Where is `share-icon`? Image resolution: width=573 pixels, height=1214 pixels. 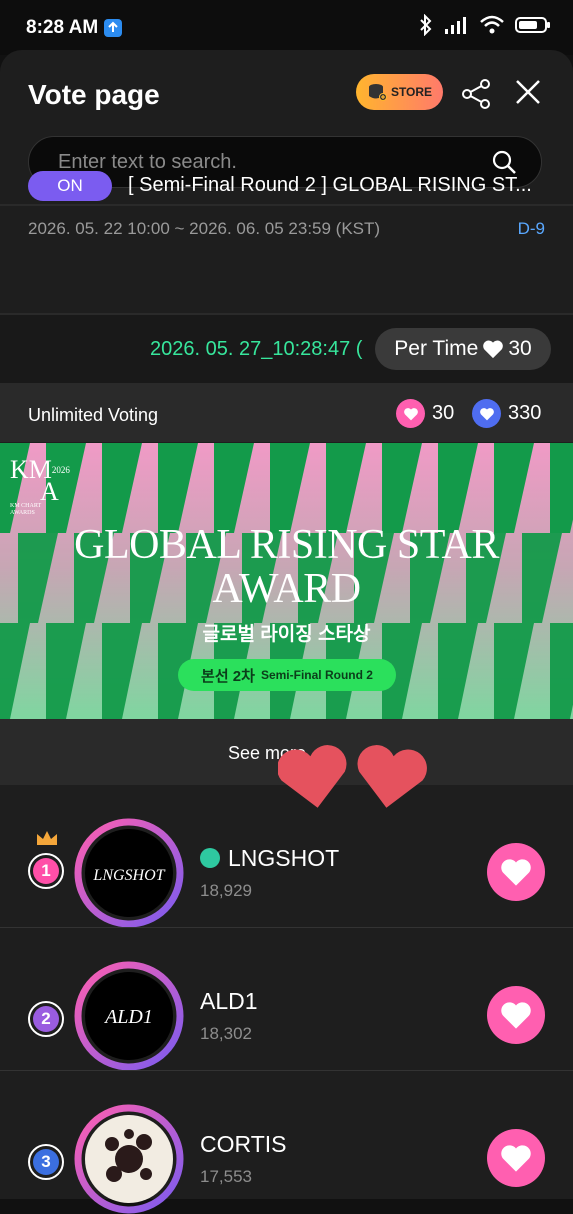
share-icon is located at coordinates (476, 94).